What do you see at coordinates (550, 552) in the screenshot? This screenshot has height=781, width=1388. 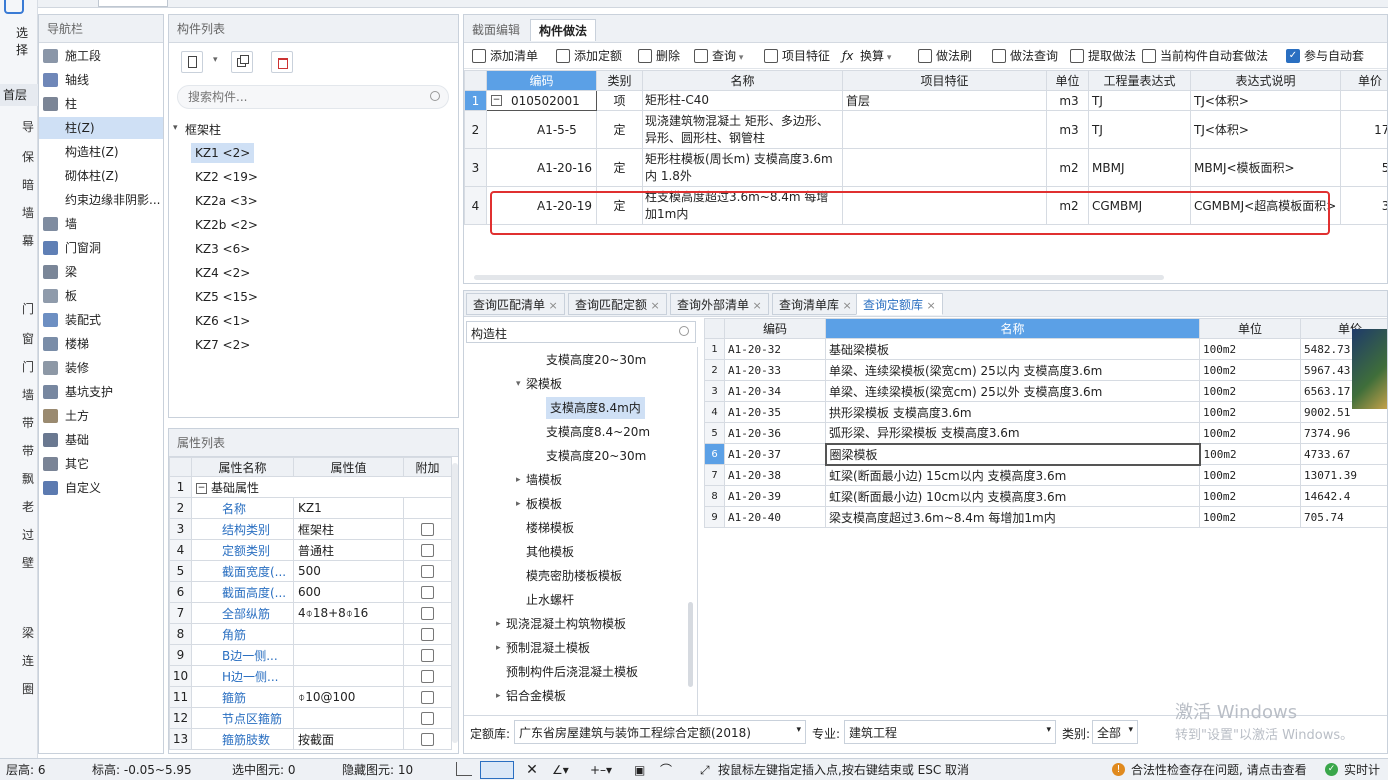 I see `query-tree-item: 其他模板` at bounding box center [550, 552].